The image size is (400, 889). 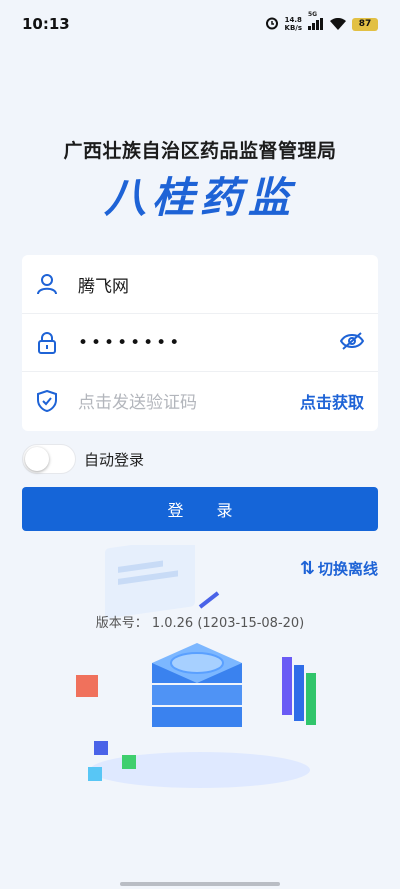 I want to click on home-indicator, so click(x=200, y=884).